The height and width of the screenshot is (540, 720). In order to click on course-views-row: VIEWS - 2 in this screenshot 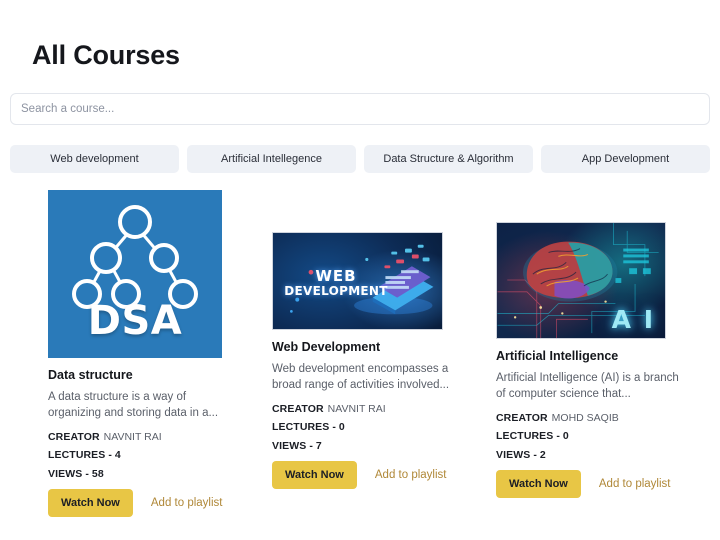, I will do `click(606, 455)`.